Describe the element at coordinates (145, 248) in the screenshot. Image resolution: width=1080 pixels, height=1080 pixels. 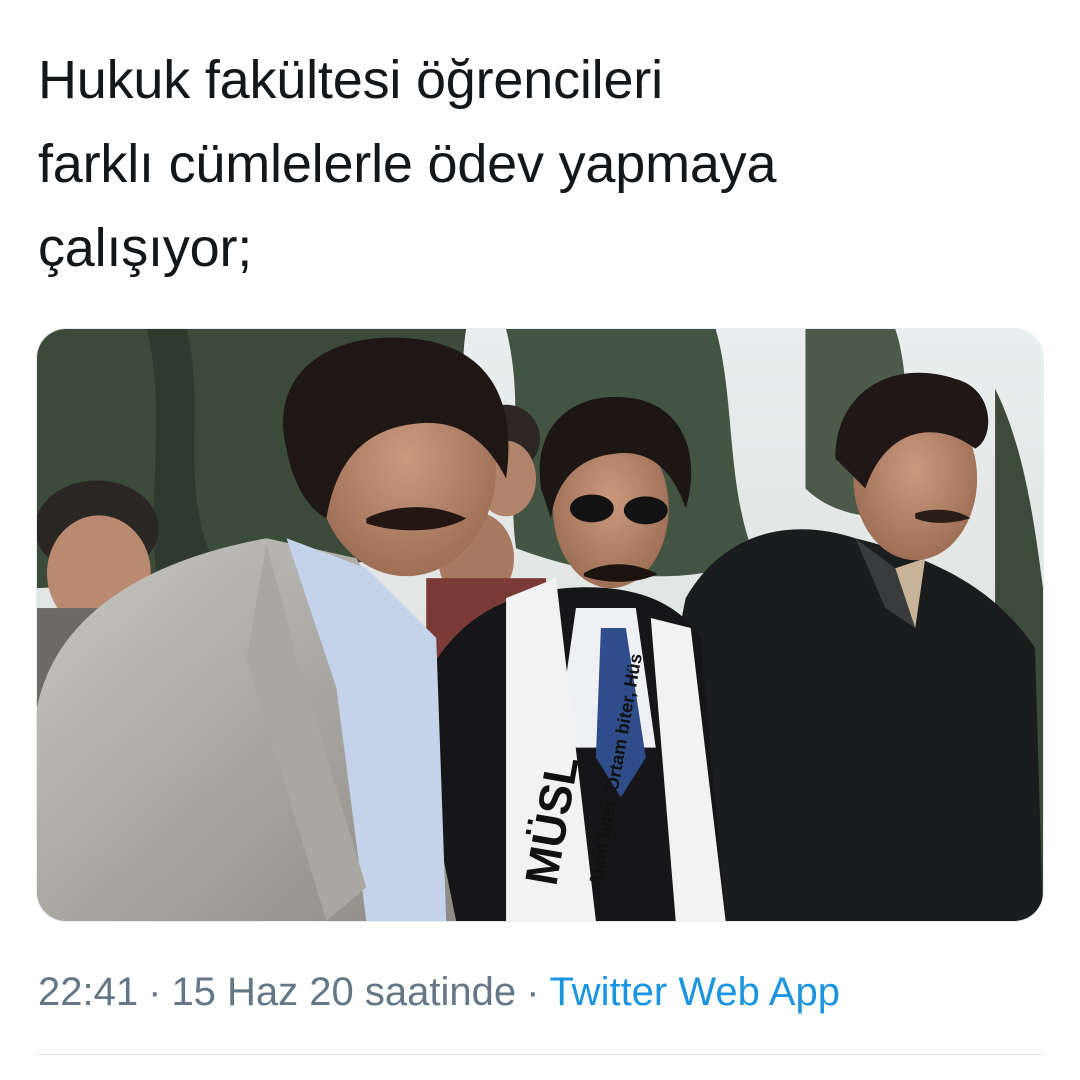
I see `tweet-text-line-3: çalışıyor;` at that location.